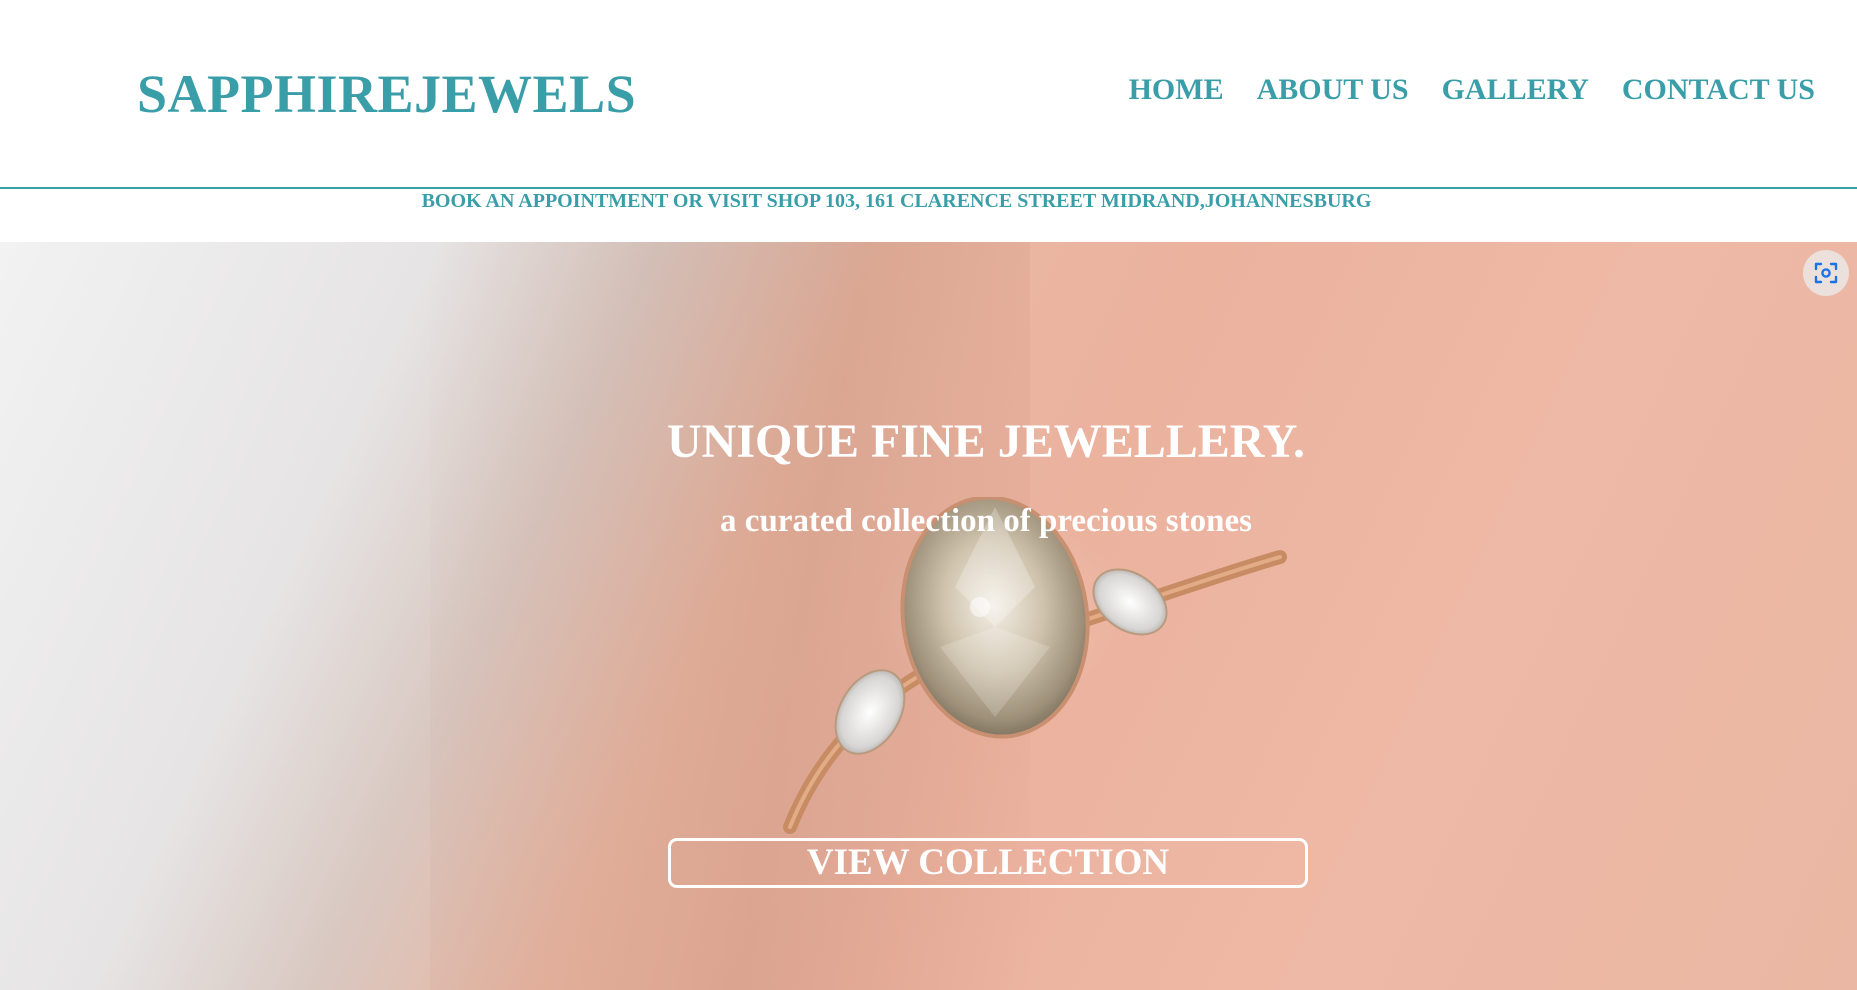 The image size is (1857, 990). Describe the element at coordinates (1176, 90) in the screenshot. I see `nav-home: HOME` at that location.